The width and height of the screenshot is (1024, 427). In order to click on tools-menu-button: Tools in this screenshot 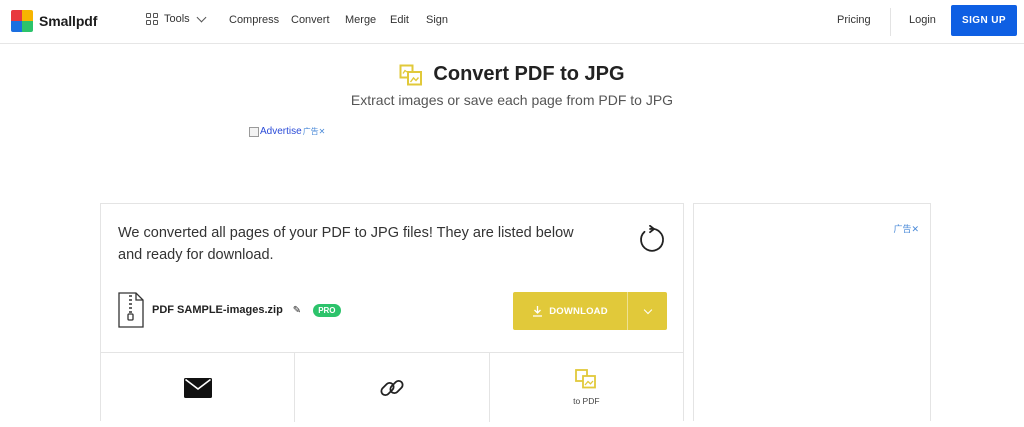, I will do `click(176, 18)`.